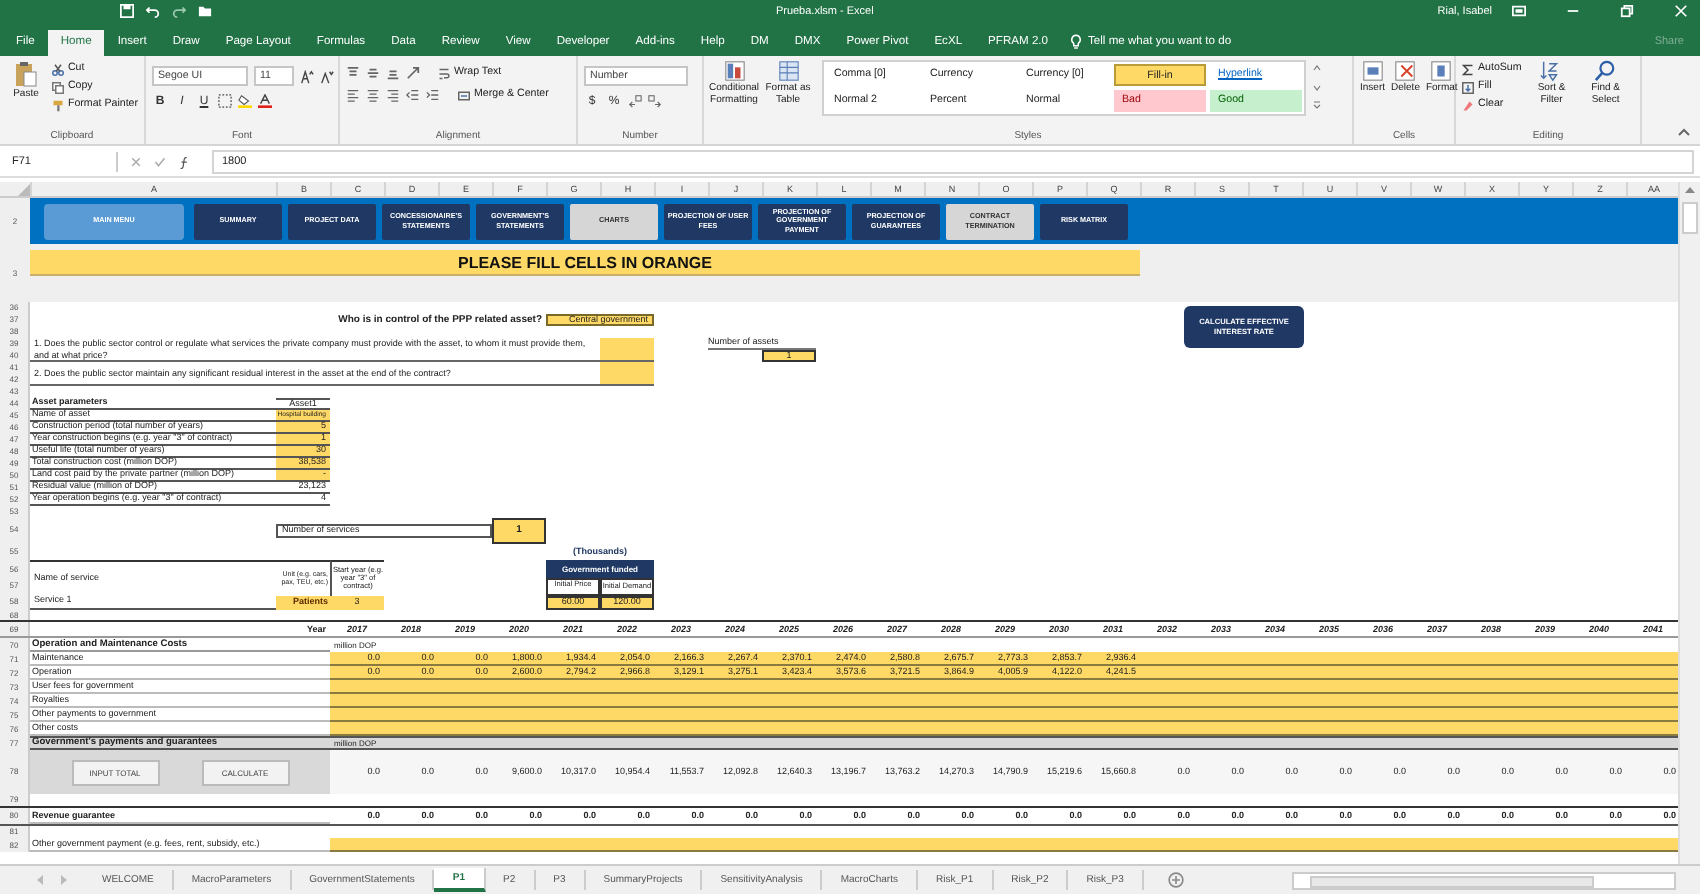 The height and width of the screenshot is (894, 1700). Describe the element at coordinates (185, 162) in the screenshot. I see `function-icon` at that location.